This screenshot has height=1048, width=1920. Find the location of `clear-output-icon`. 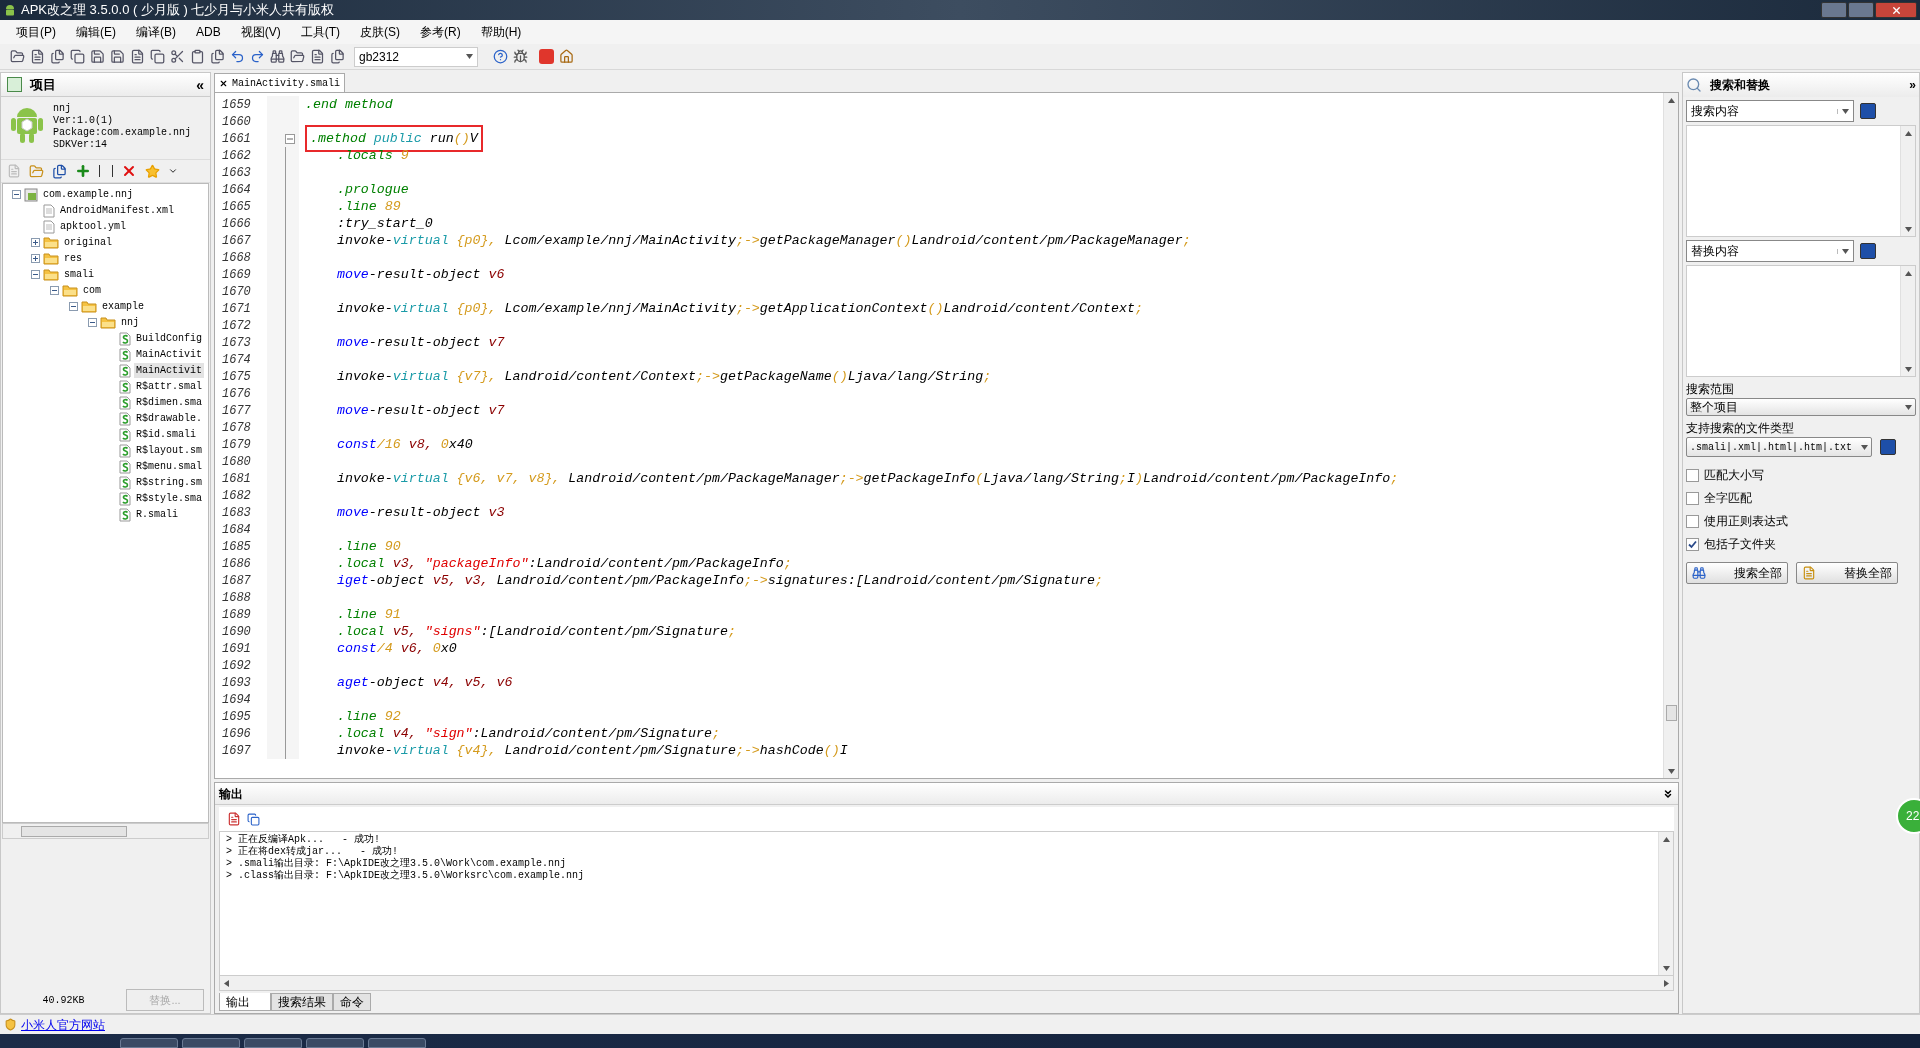

clear-output-icon is located at coordinates (234, 819).